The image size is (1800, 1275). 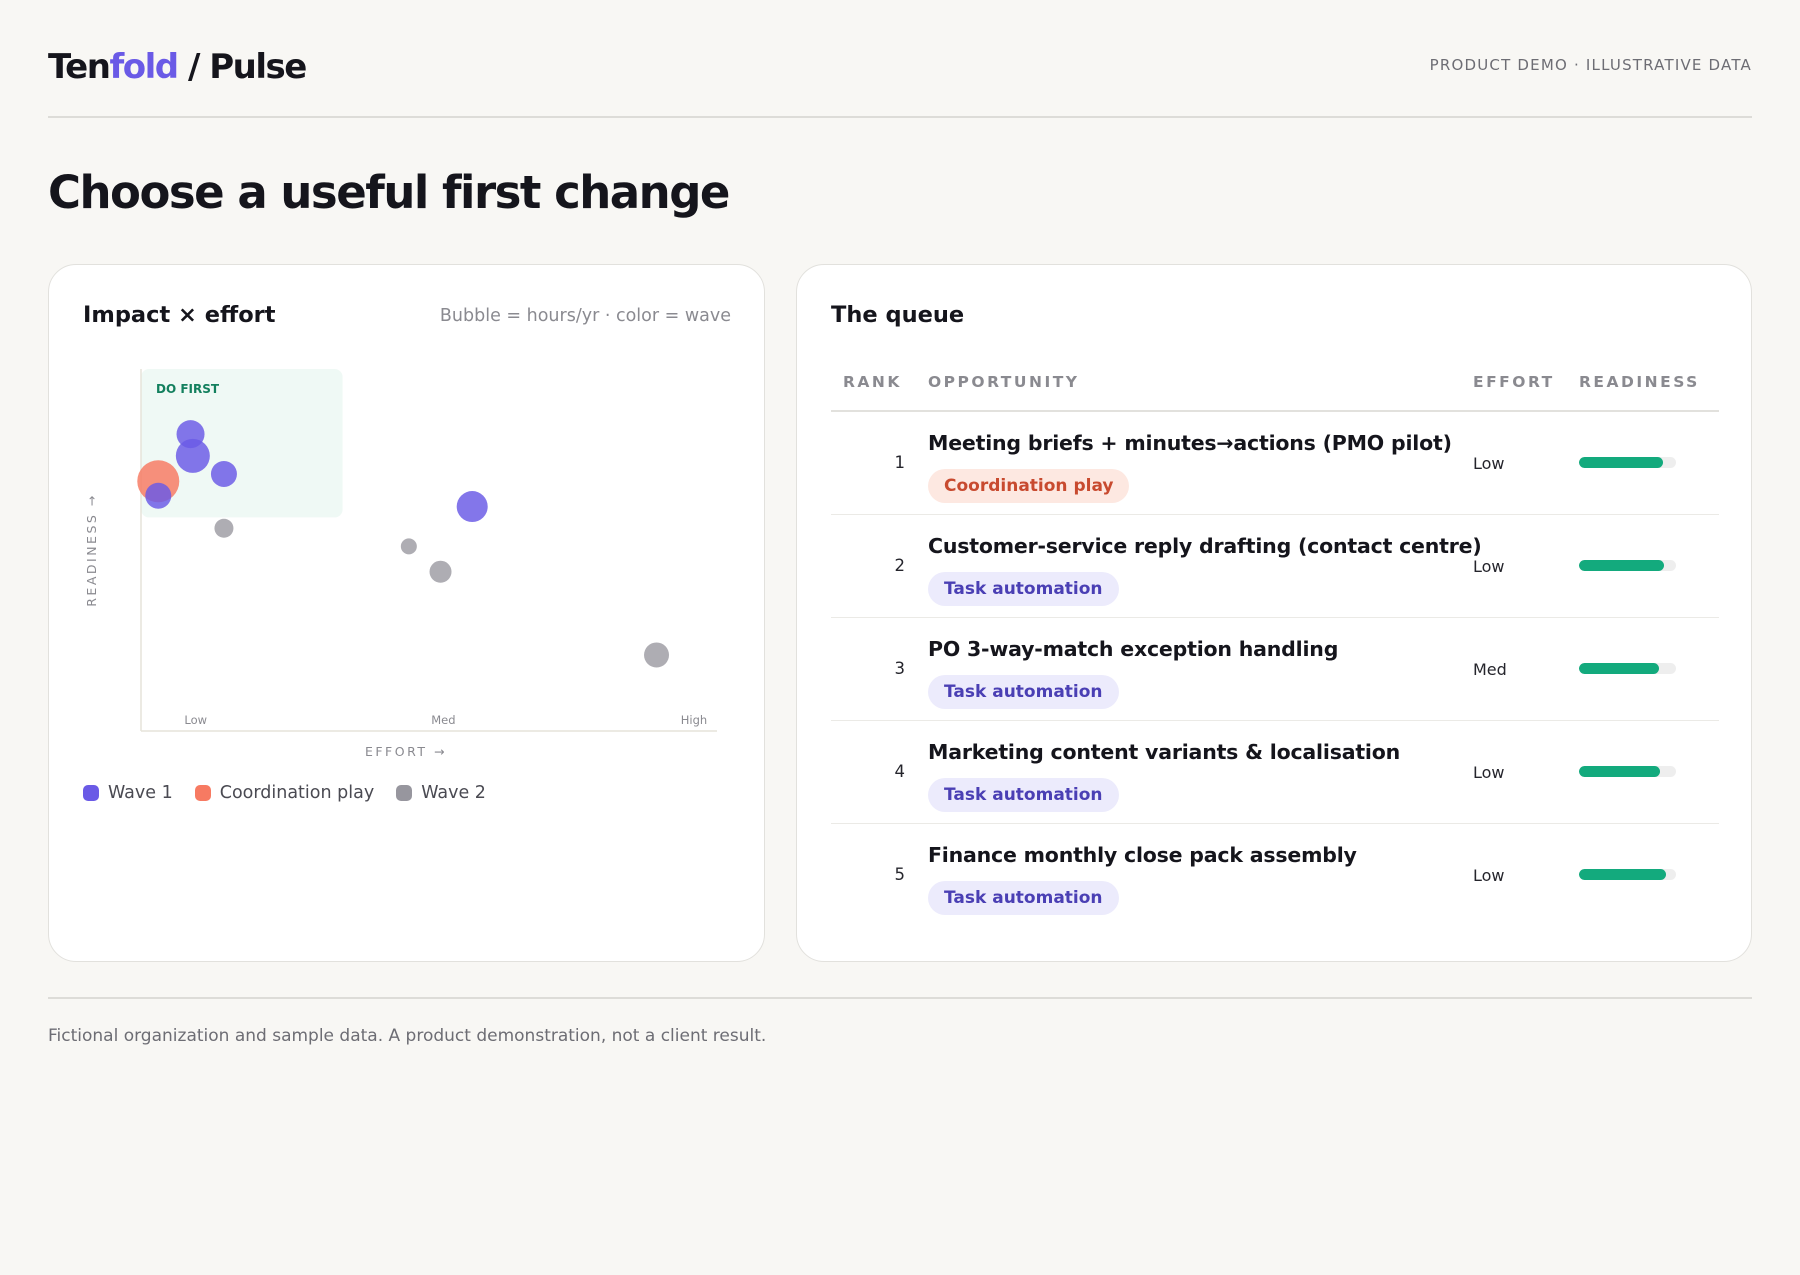 I want to click on x-tick-label: Med, so click(x=443, y=720).